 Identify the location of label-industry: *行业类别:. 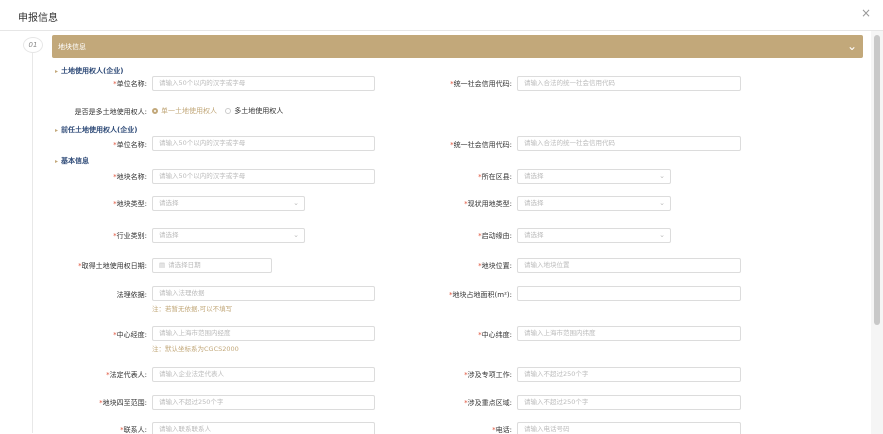
(130, 236).